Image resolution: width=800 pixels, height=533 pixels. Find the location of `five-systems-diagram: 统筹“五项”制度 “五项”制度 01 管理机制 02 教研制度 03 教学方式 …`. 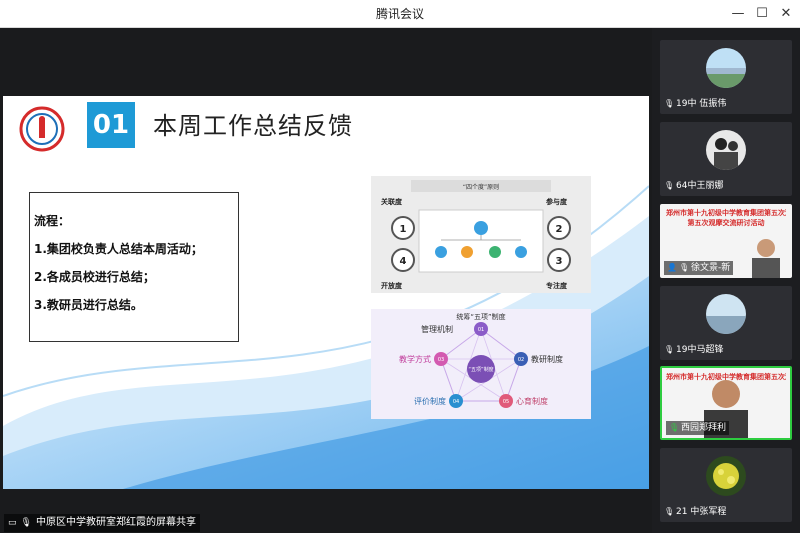

five-systems-diagram: 统筹“五项”制度 “五项”制度 01 管理机制 02 教研制度 03 教学方式 … is located at coordinates (481, 364).